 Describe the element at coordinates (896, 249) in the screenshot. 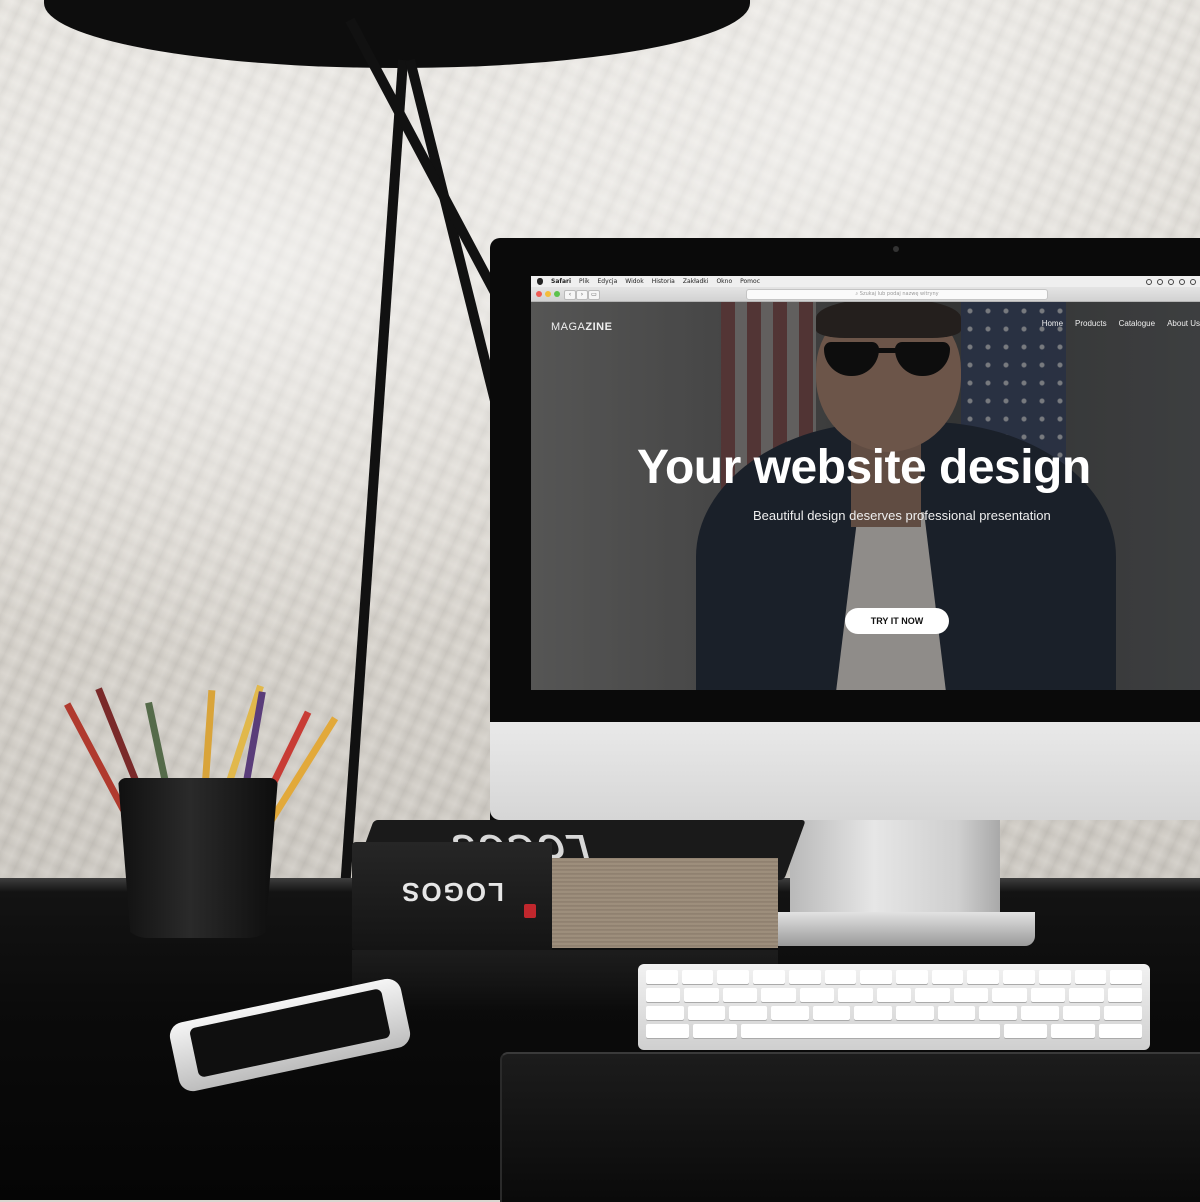

I see `camera-icon` at that location.